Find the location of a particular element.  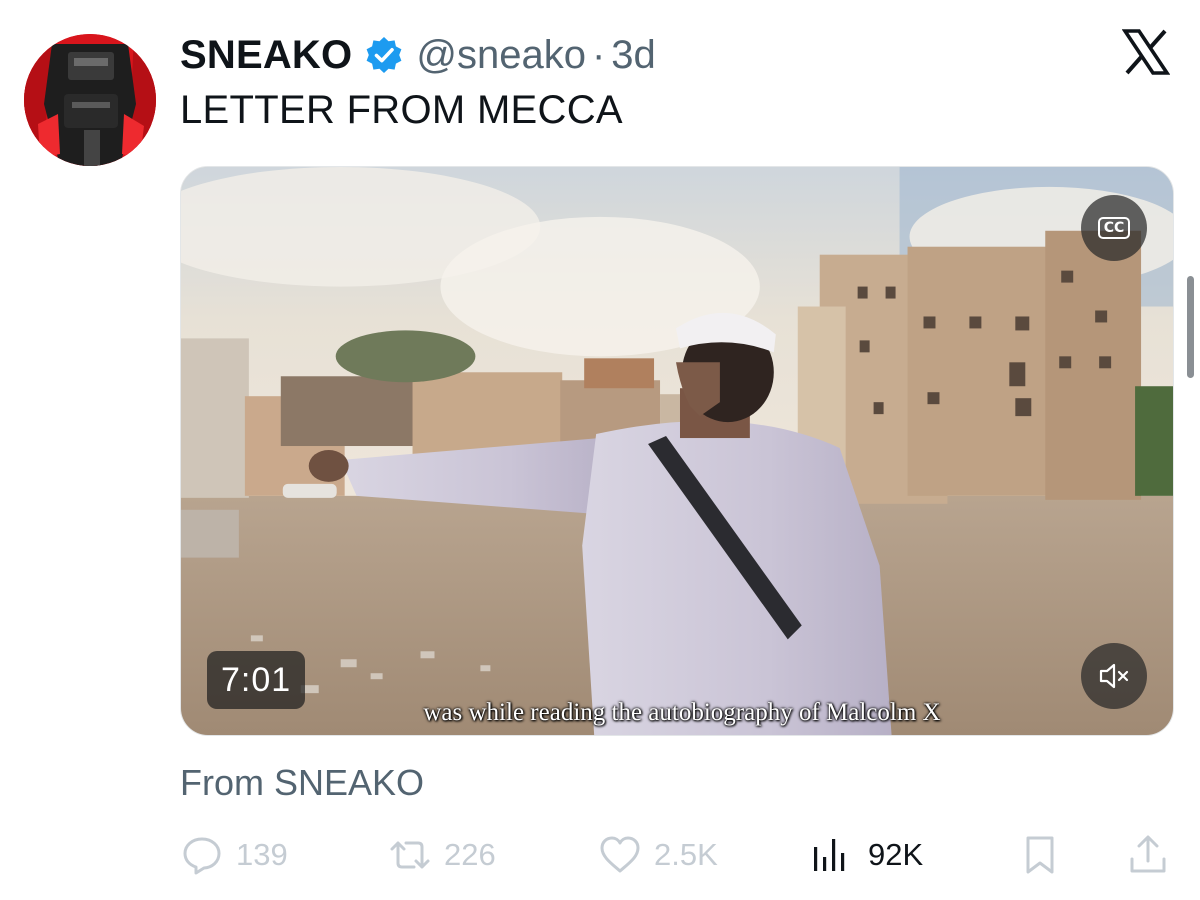

bookmark-icon is located at coordinates (1040, 855).